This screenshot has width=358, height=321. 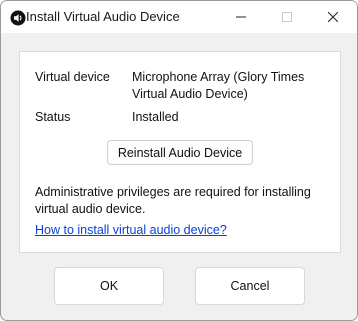 I want to click on cancel-button: Cancel, so click(x=250, y=286).